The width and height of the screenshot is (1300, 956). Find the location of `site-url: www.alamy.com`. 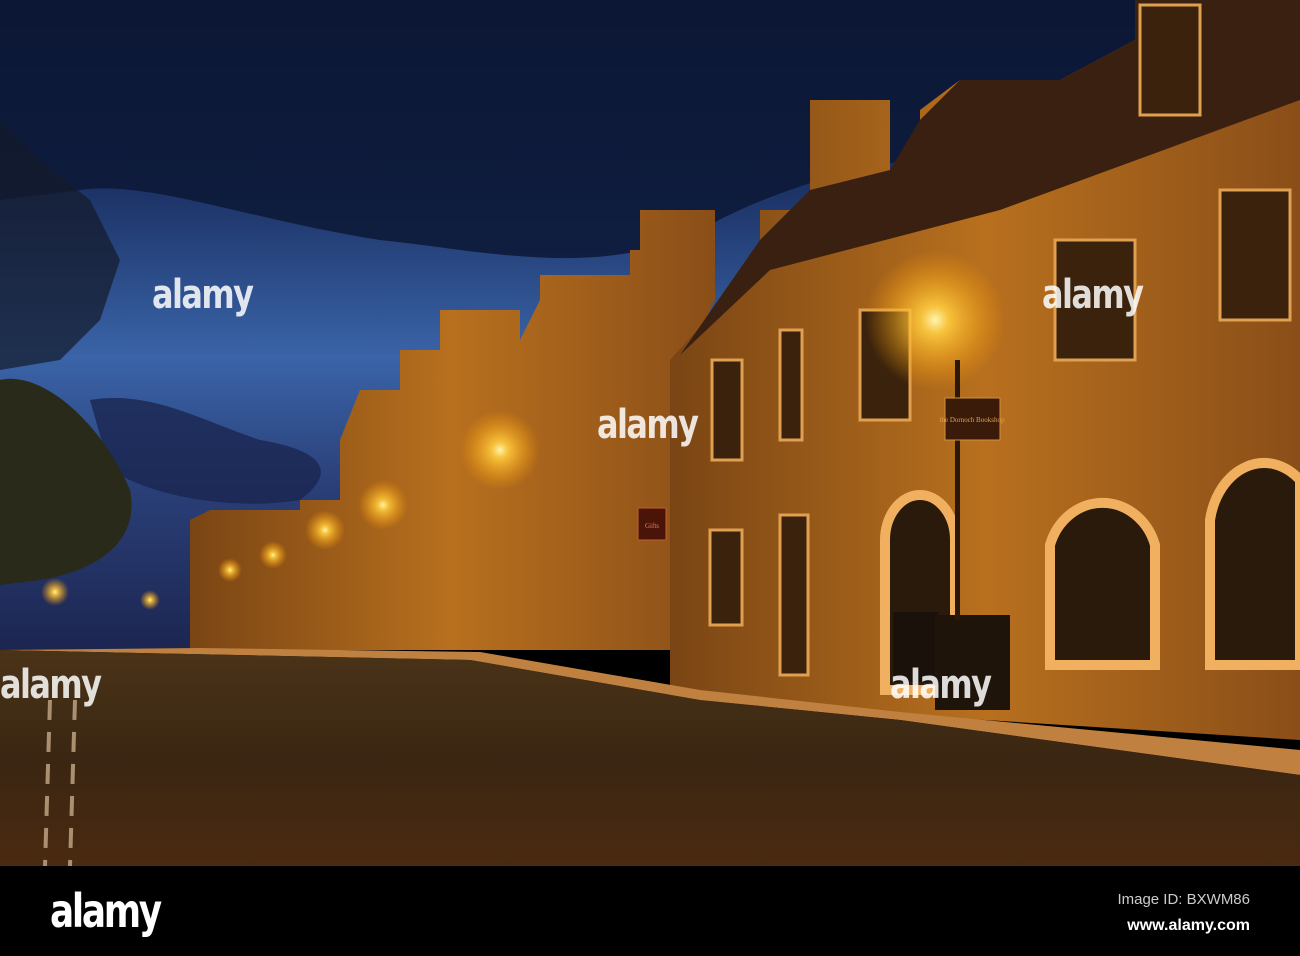

site-url: www.alamy.com is located at coordinates (1188, 925).